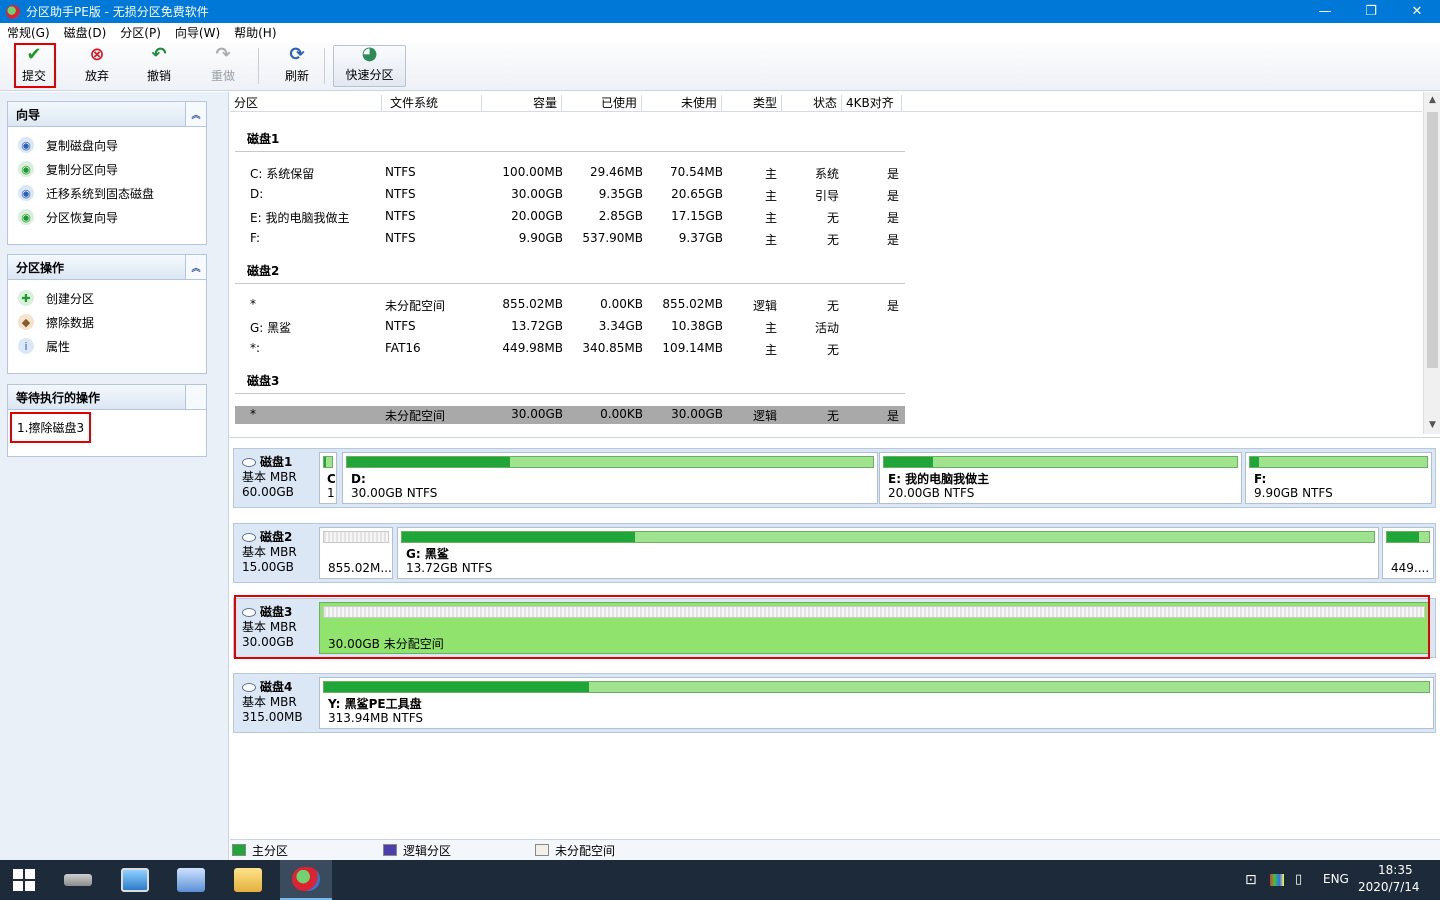  Describe the element at coordinates (1432, 240) in the screenshot. I see `scrollbar-thumb` at that location.